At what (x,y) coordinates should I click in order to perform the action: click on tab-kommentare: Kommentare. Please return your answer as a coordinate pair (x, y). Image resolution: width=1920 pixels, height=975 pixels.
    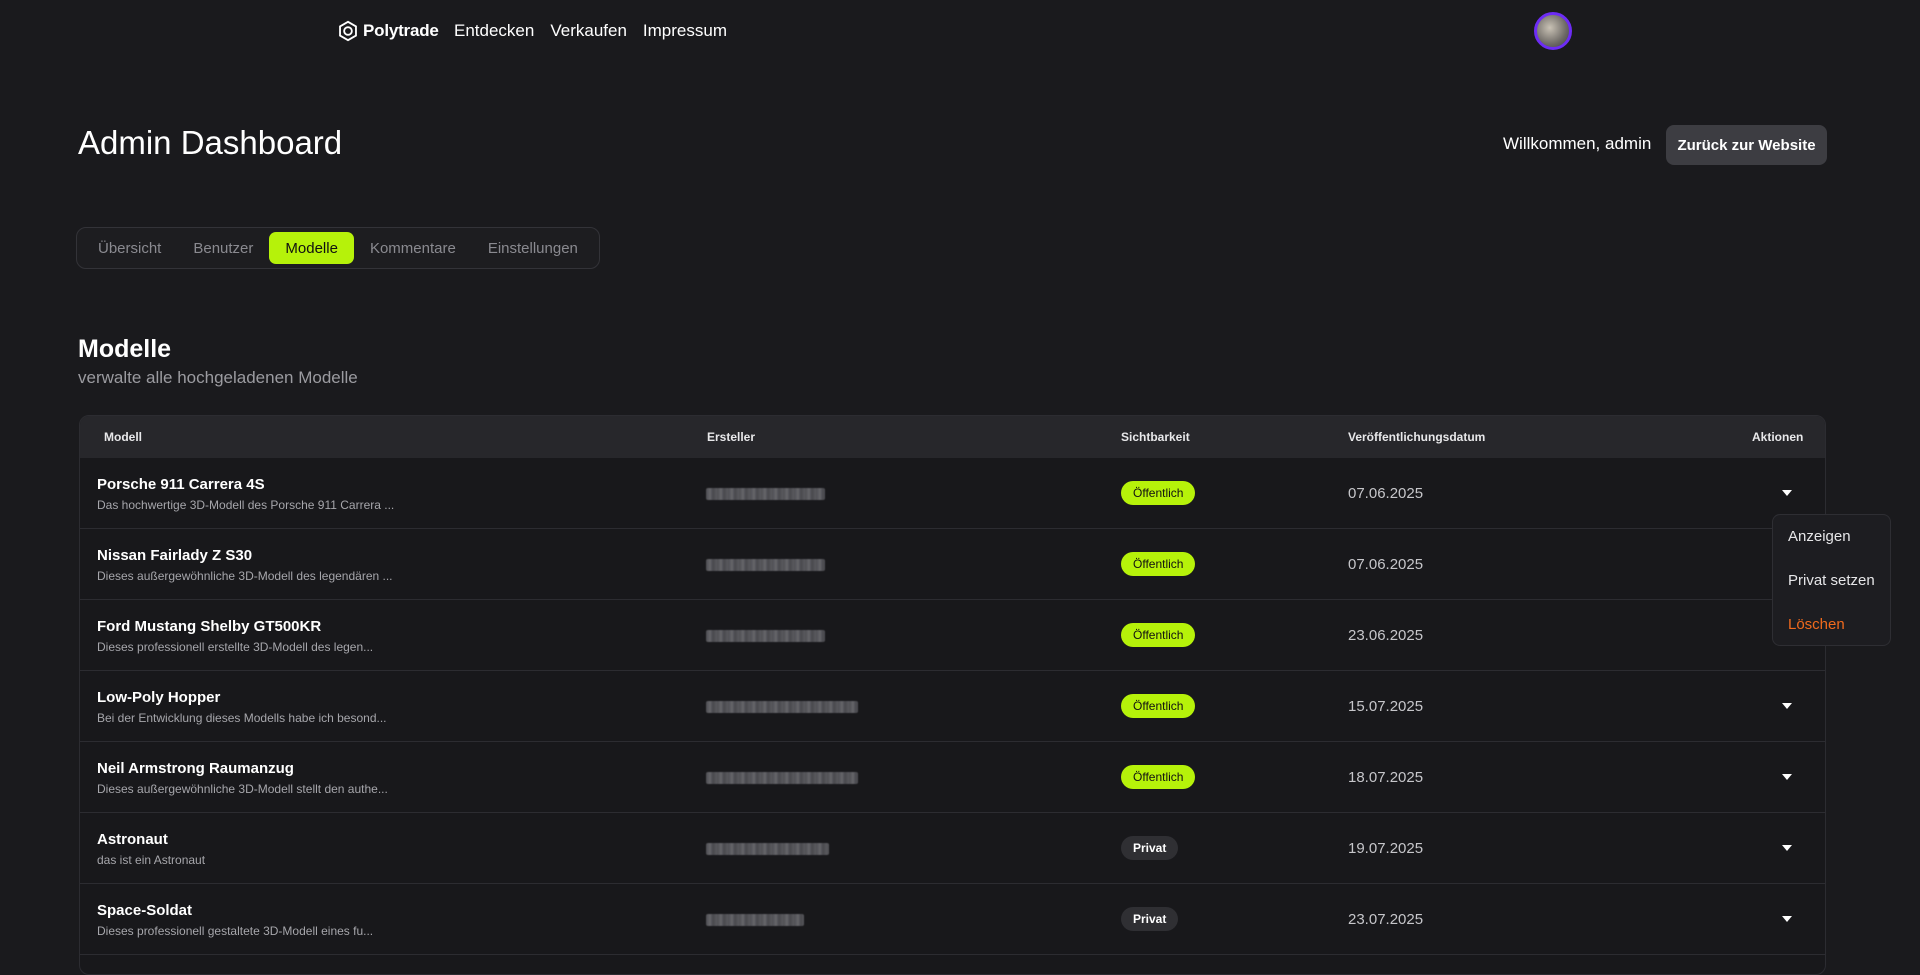
    Looking at the image, I should click on (413, 248).